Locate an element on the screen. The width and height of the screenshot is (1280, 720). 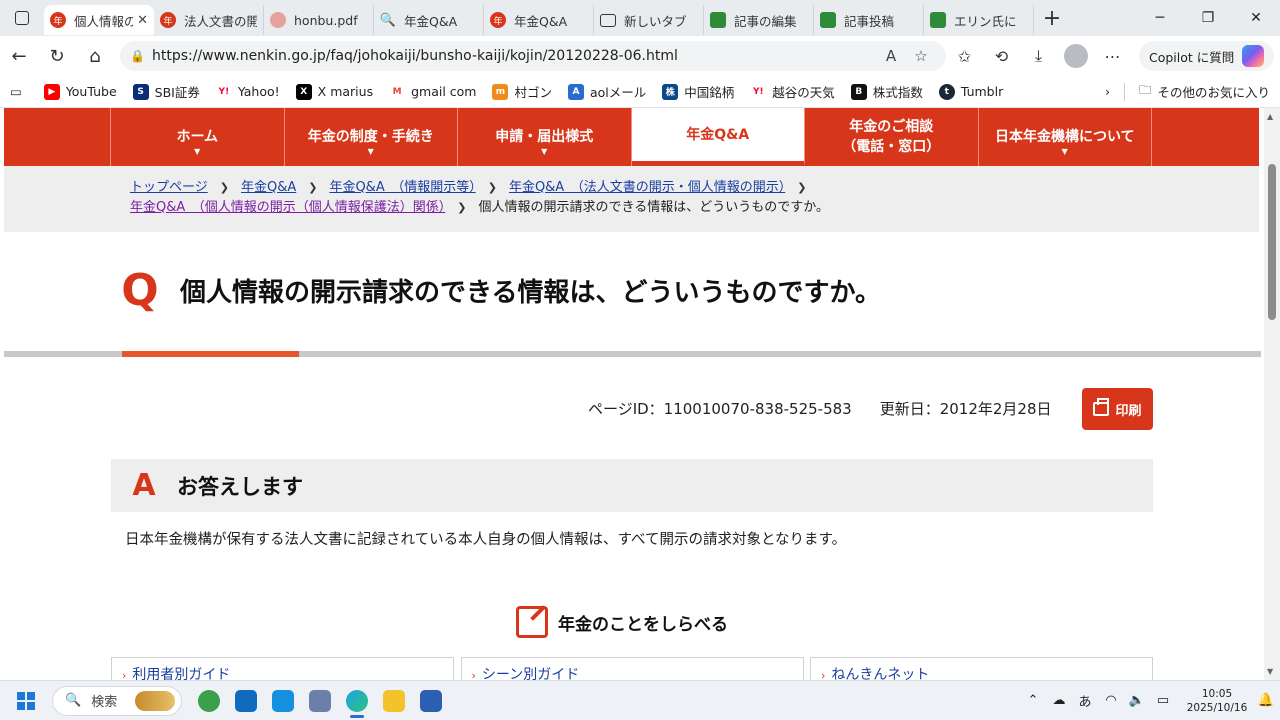
notification-icon: 🔔 is located at coordinates (1266, 700).